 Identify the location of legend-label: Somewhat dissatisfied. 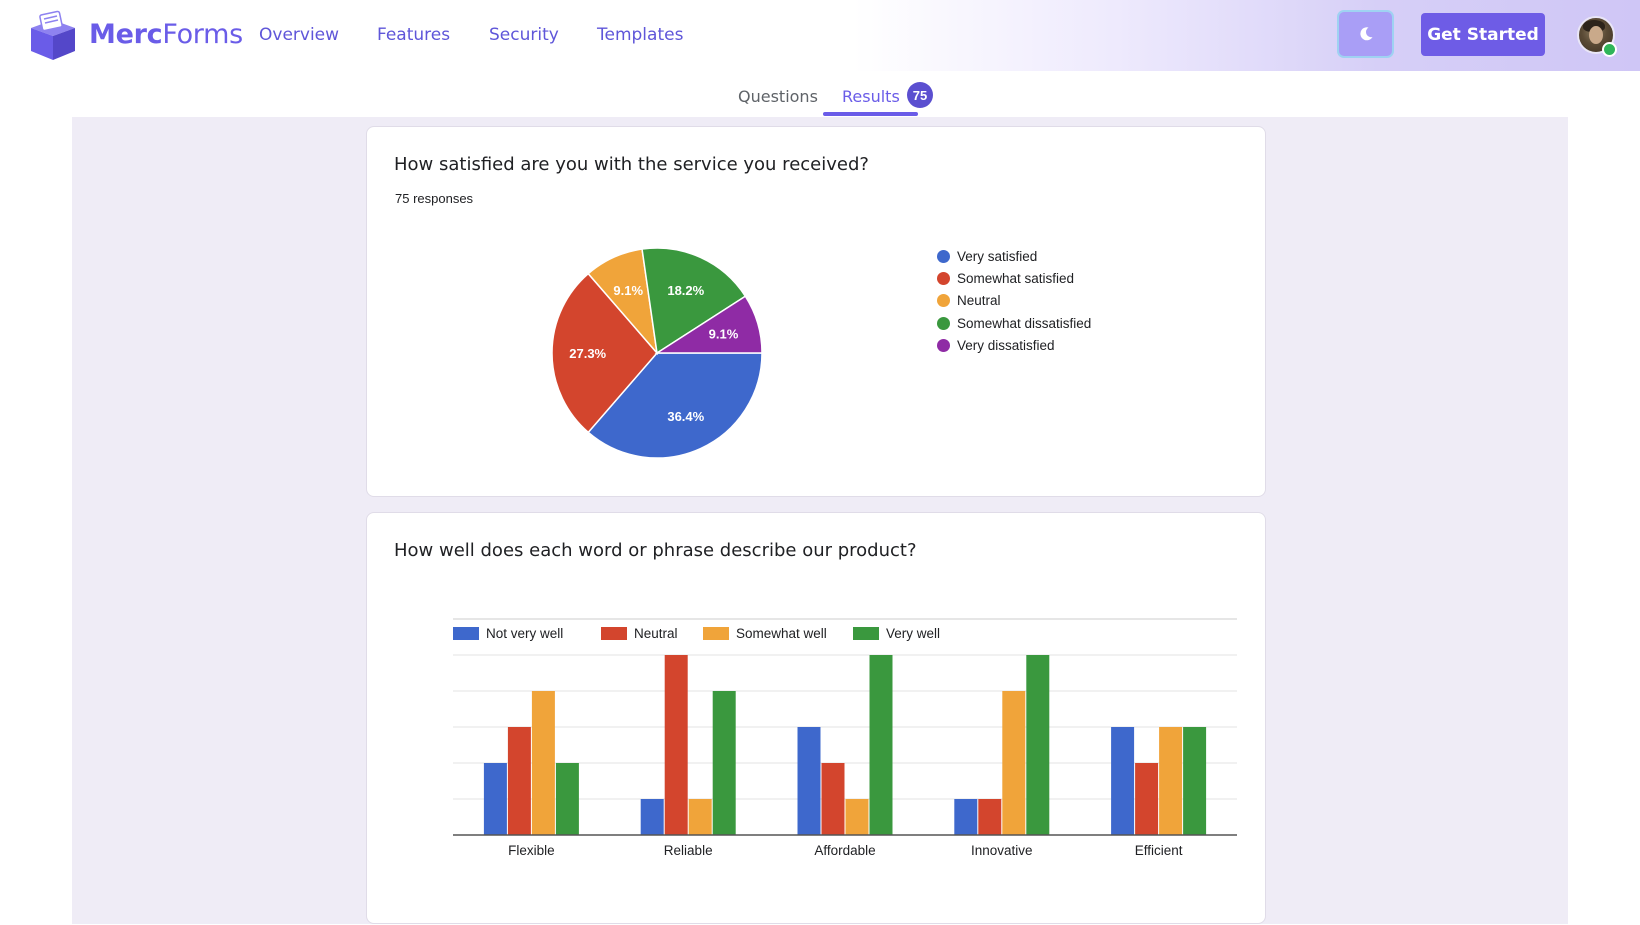
(1024, 323).